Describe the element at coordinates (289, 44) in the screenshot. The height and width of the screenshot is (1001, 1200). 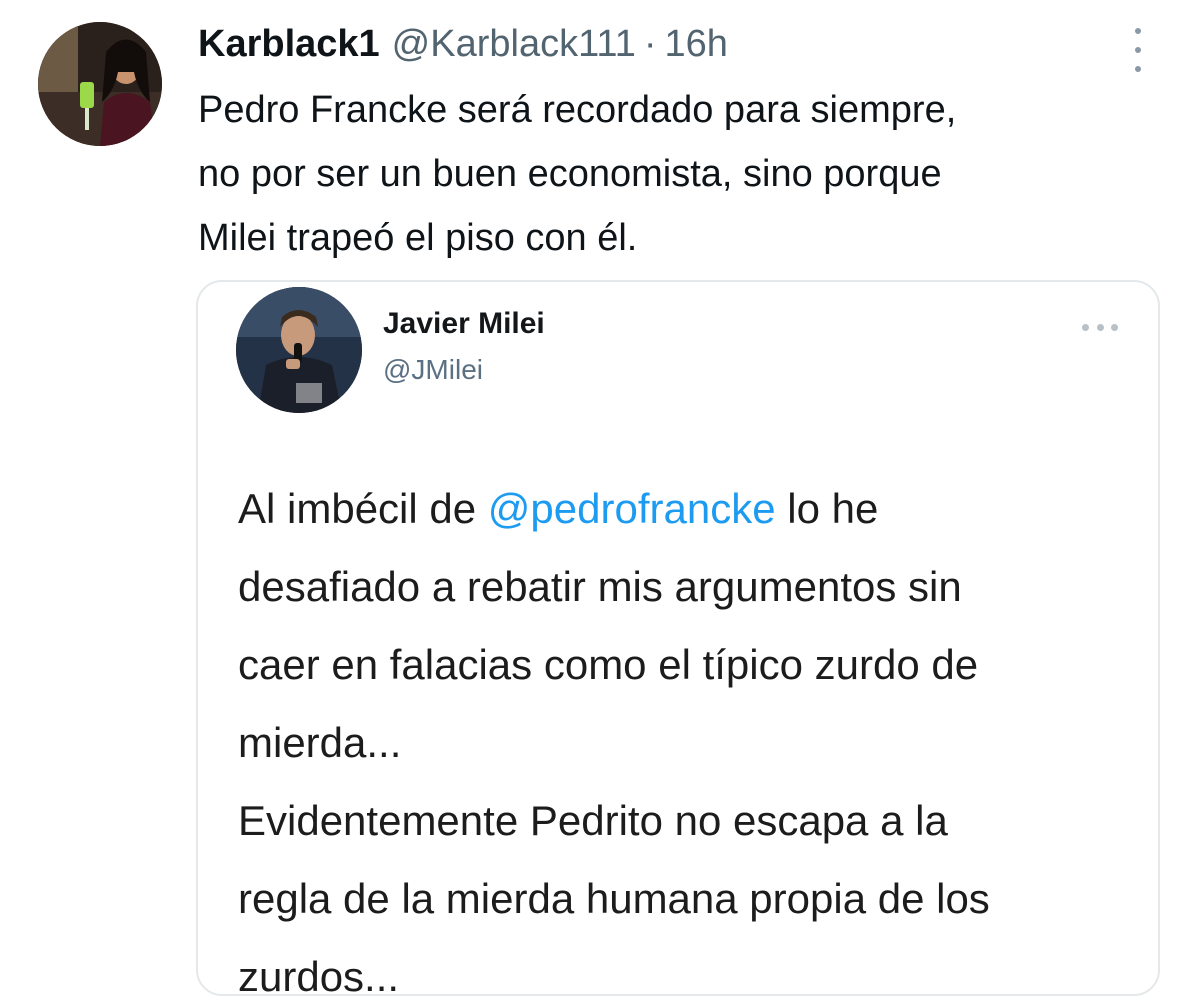
I see `author-display-name: Karblack1` at that location.